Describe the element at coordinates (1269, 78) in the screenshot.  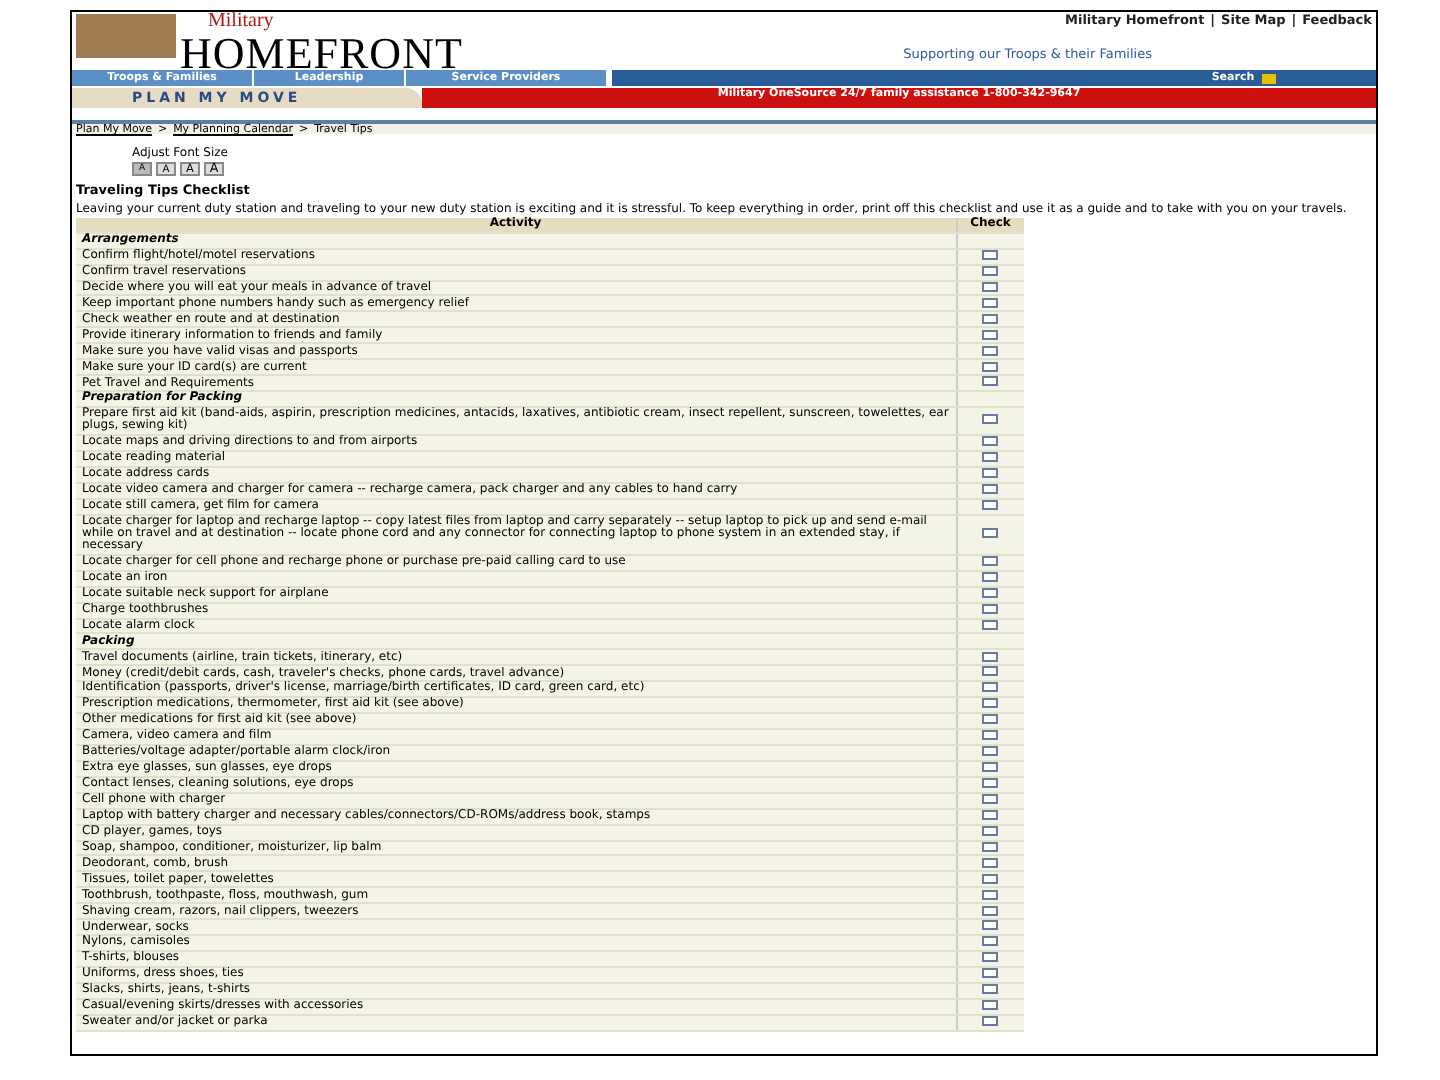
I see `search-button` at that location.